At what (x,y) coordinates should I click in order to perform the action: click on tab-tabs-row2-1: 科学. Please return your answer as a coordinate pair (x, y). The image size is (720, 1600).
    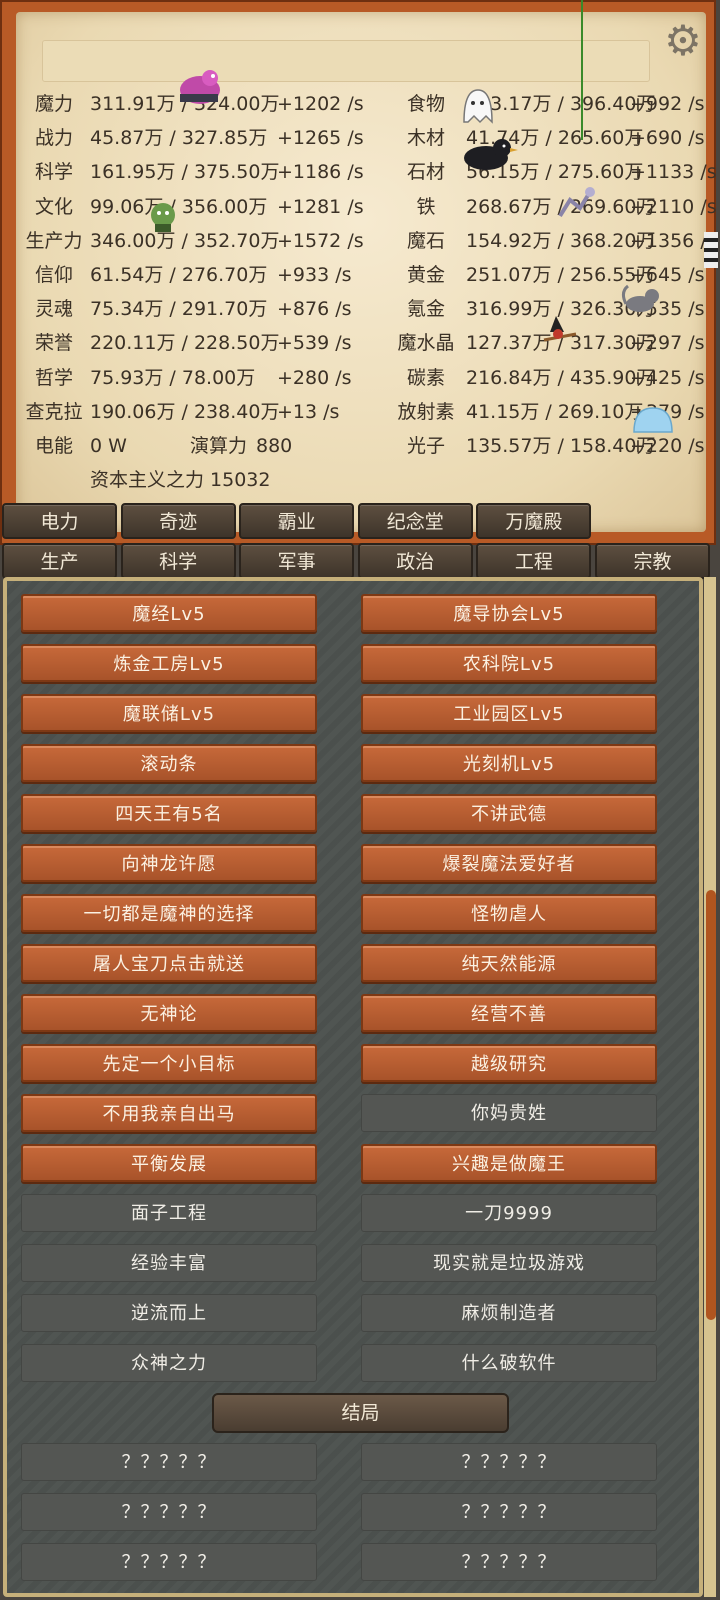
    Looking at the image, I should click on (178, 561).